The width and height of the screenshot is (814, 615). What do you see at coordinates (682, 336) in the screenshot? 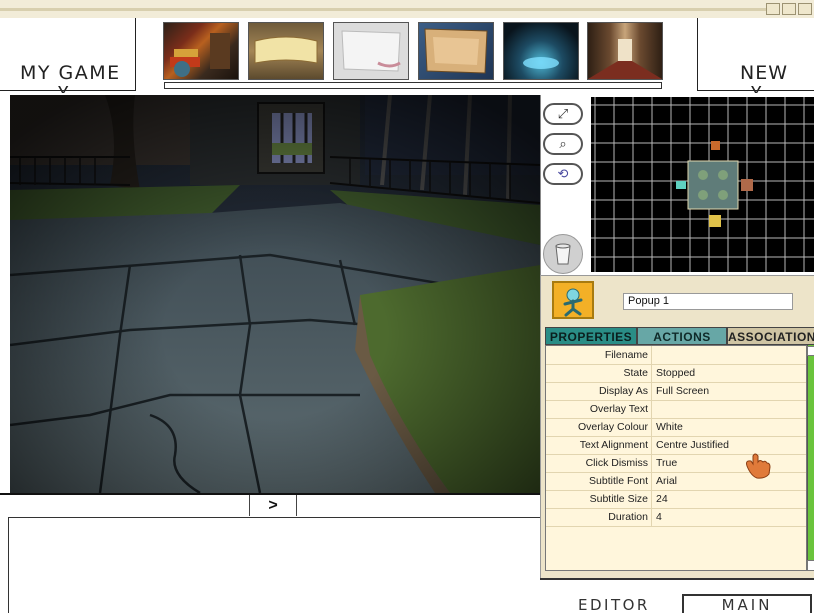
I see `tab-actions: ACTIONS` at bounding box center [682, 336].